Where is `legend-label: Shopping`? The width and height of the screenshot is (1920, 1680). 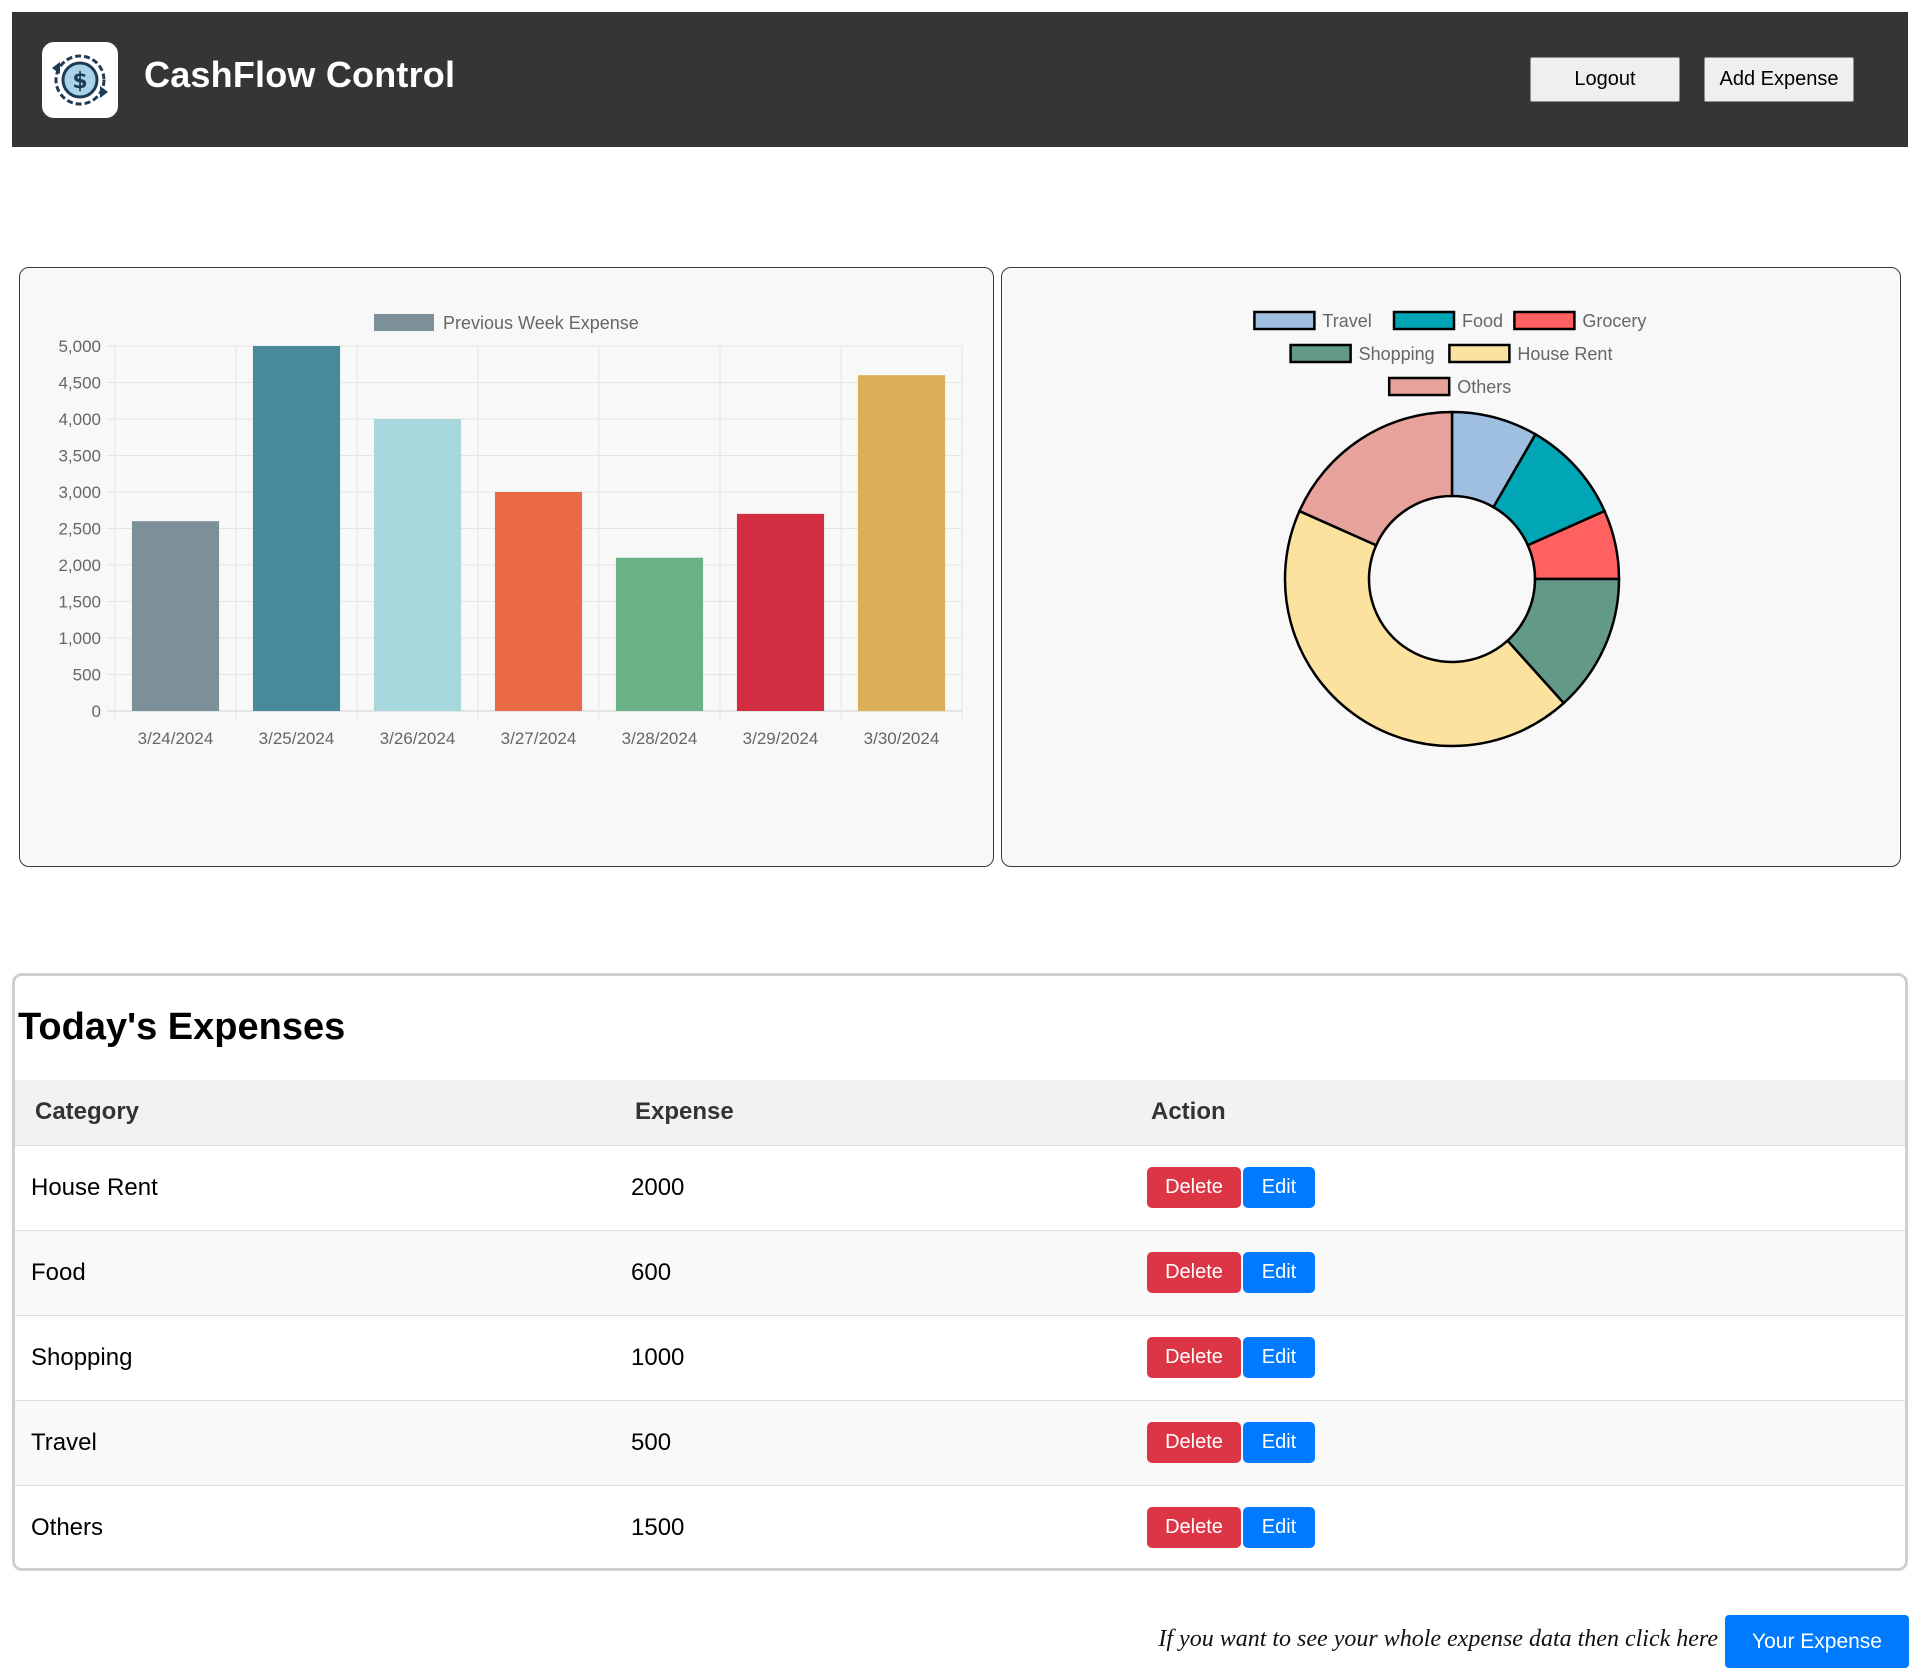 legend-label: Shopping is located at coordinates (1397, 354).